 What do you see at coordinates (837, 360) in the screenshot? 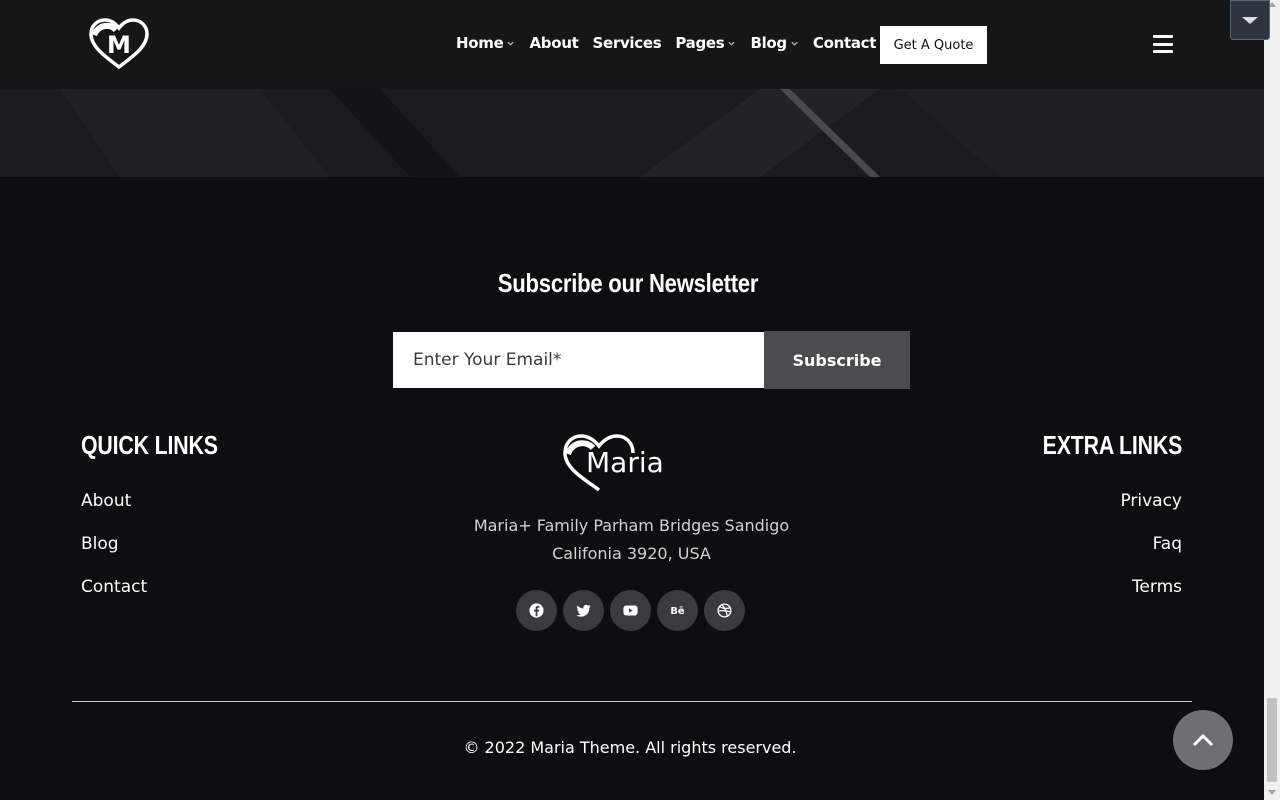
I see `subscribe-button: Subscribe` at bounding box center [837, 360].